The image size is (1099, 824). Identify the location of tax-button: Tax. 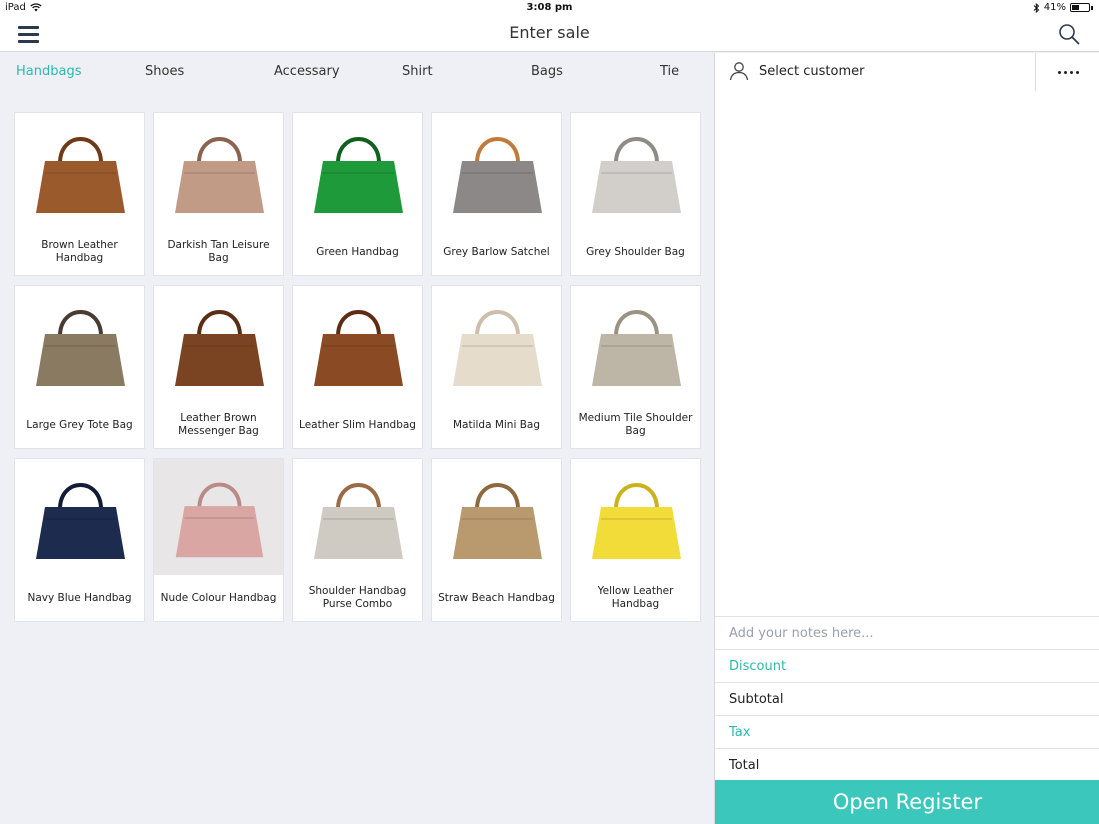
(739, 732).